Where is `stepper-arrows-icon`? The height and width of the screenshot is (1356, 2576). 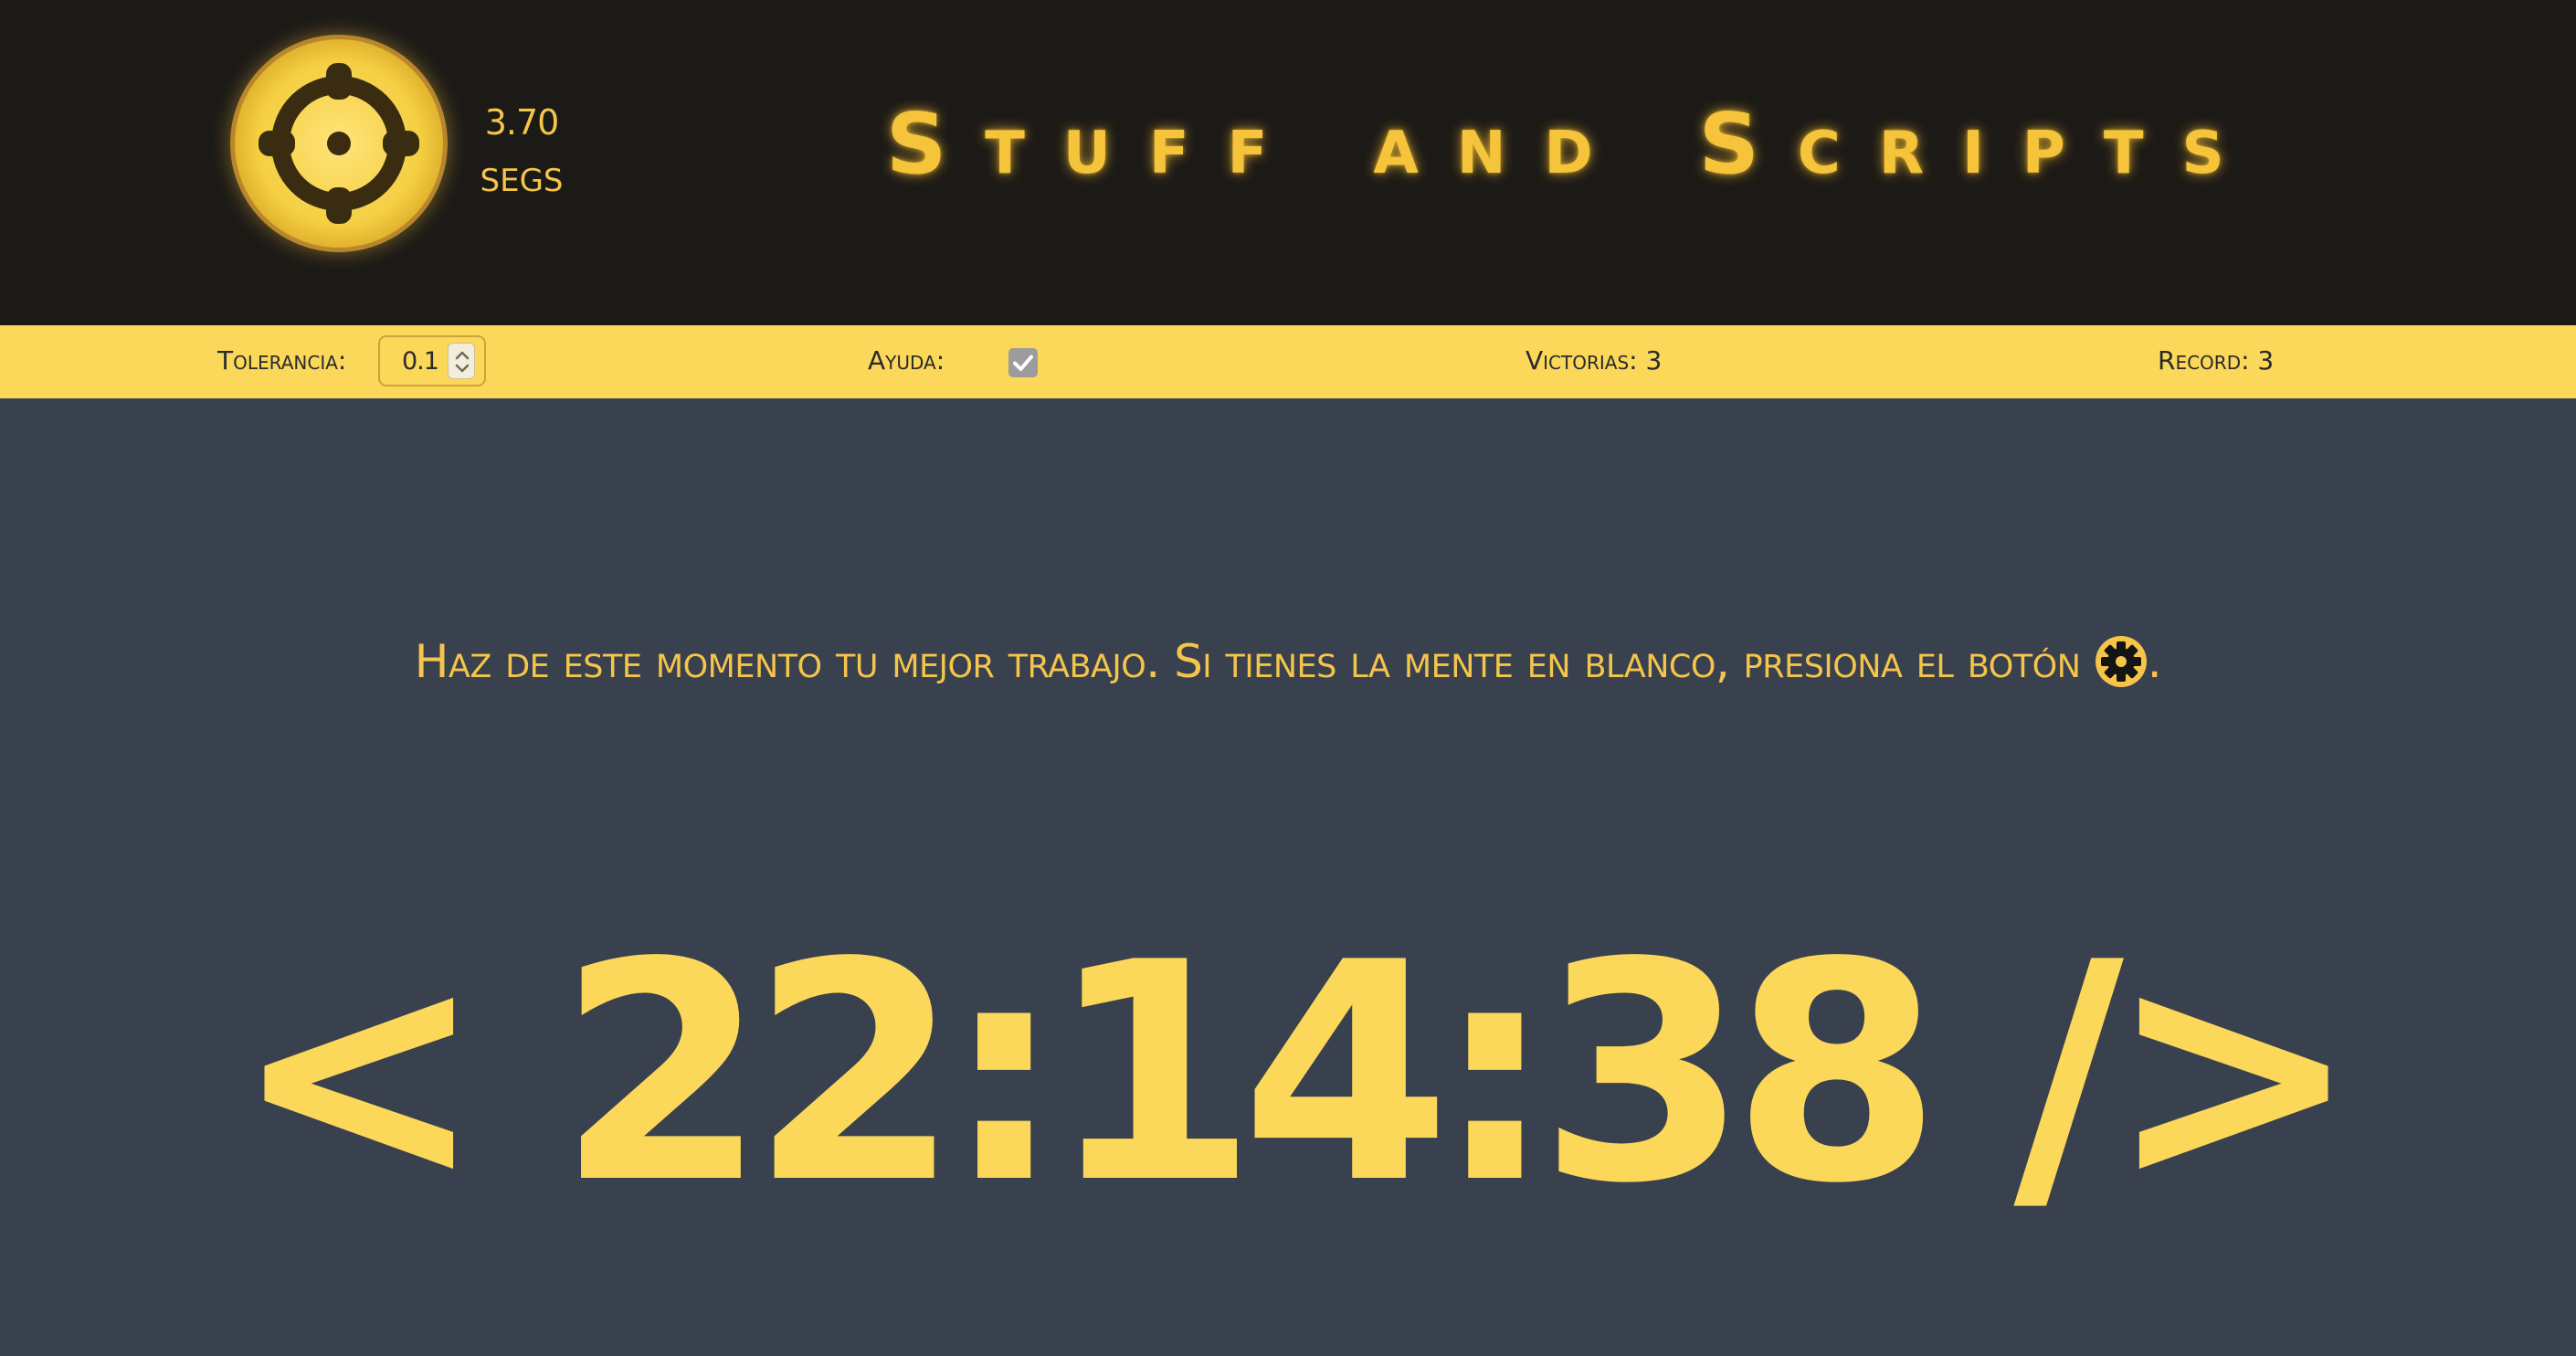 stepper-arrows-icon is located at coordinates (463, 362).